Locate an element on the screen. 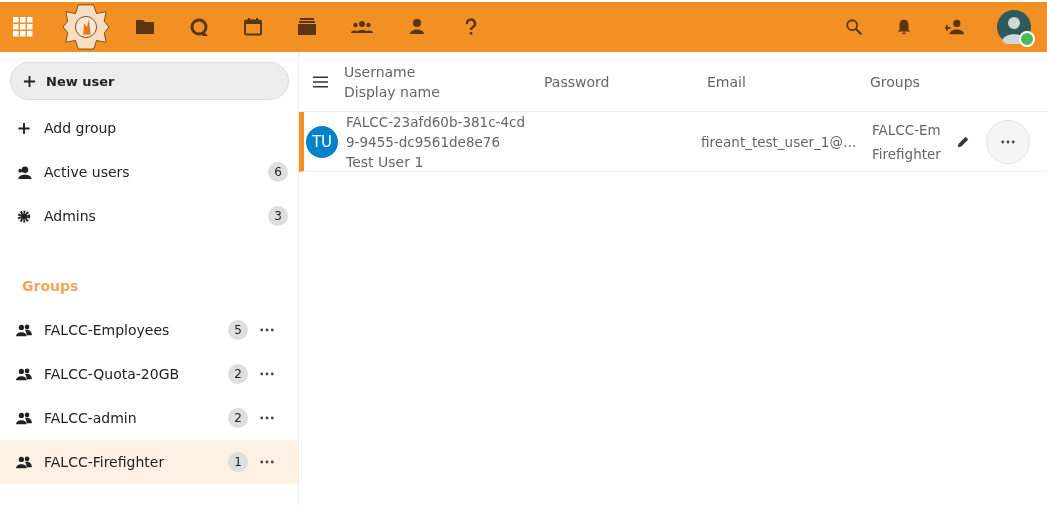 This screenshot has width=1047, height=505. gear-icon is located at coordinates (24, 216).